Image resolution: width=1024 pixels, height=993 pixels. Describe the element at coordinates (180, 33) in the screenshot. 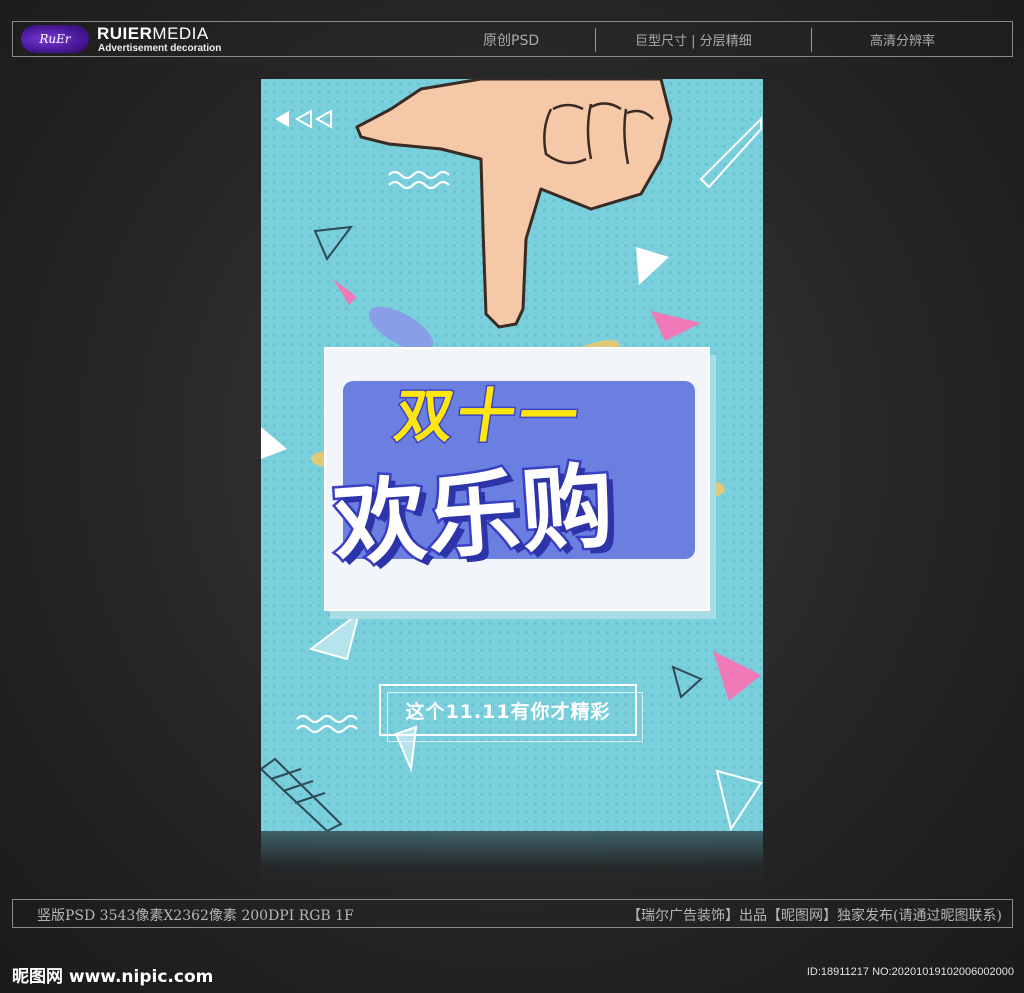

I see `brand-name-light: MEDIA` at that location.